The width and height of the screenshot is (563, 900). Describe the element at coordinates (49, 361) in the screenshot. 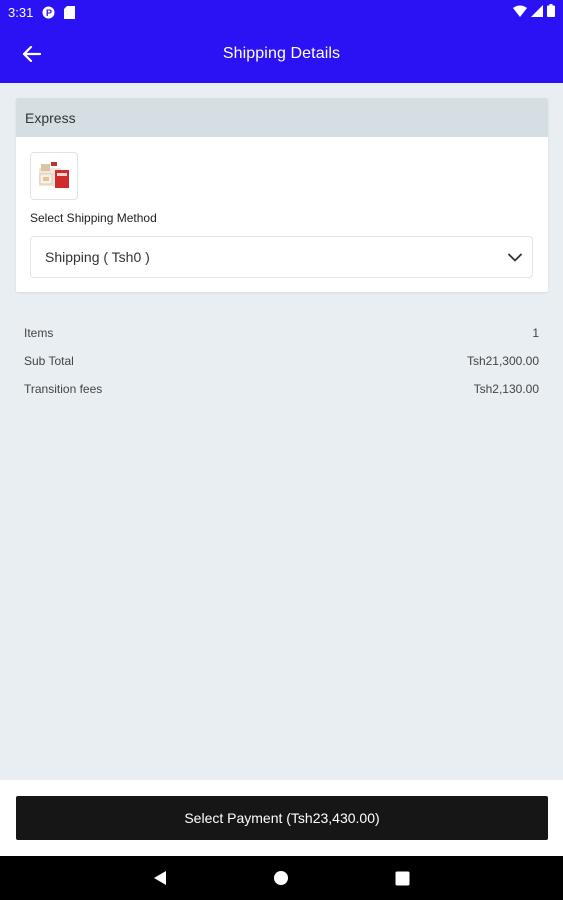

I see `summary-label: Sub Total` at that location.